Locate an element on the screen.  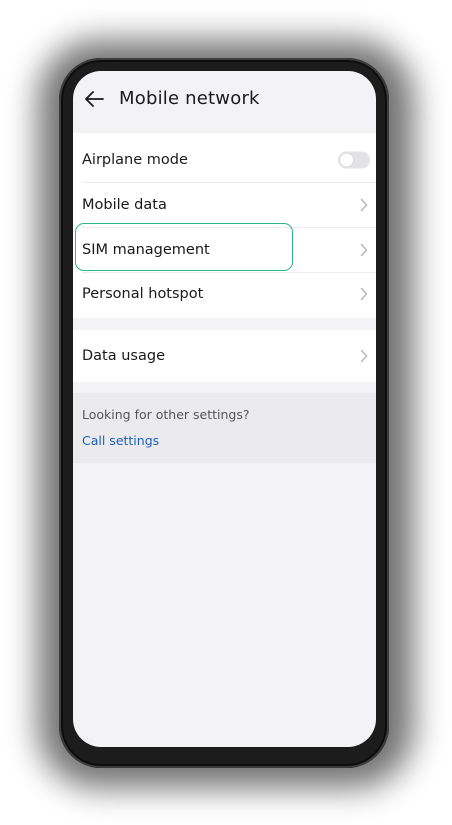
page-title: Mobile network is located at coordinates (189, 98).